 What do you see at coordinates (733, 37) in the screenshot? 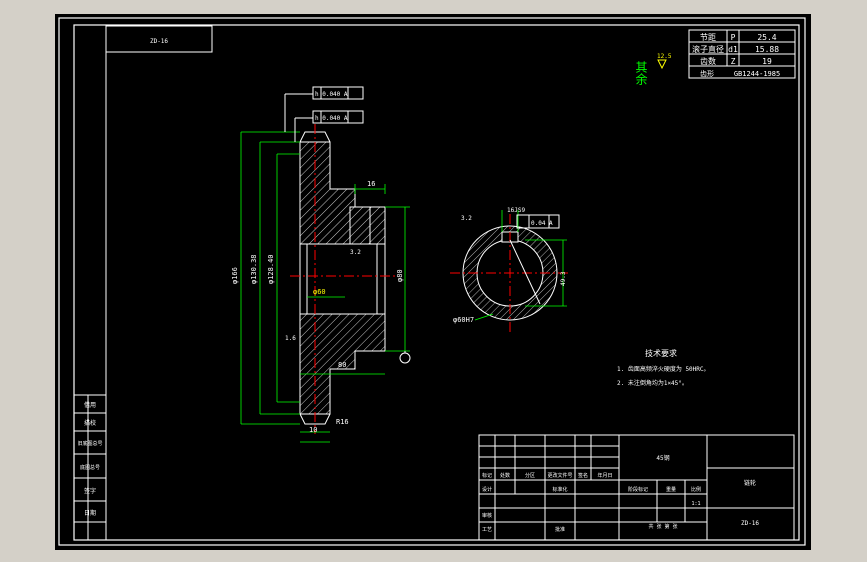
I see `param-sym-pitch: P` at bounding box center [733, 37].